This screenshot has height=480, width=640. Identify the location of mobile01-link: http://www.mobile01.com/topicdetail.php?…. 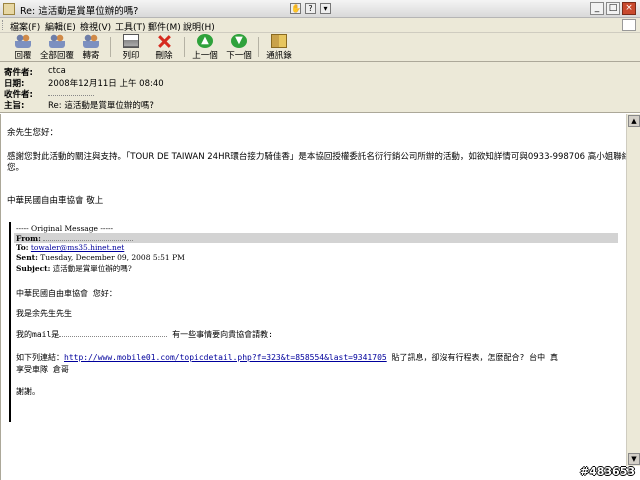
(225, 357).